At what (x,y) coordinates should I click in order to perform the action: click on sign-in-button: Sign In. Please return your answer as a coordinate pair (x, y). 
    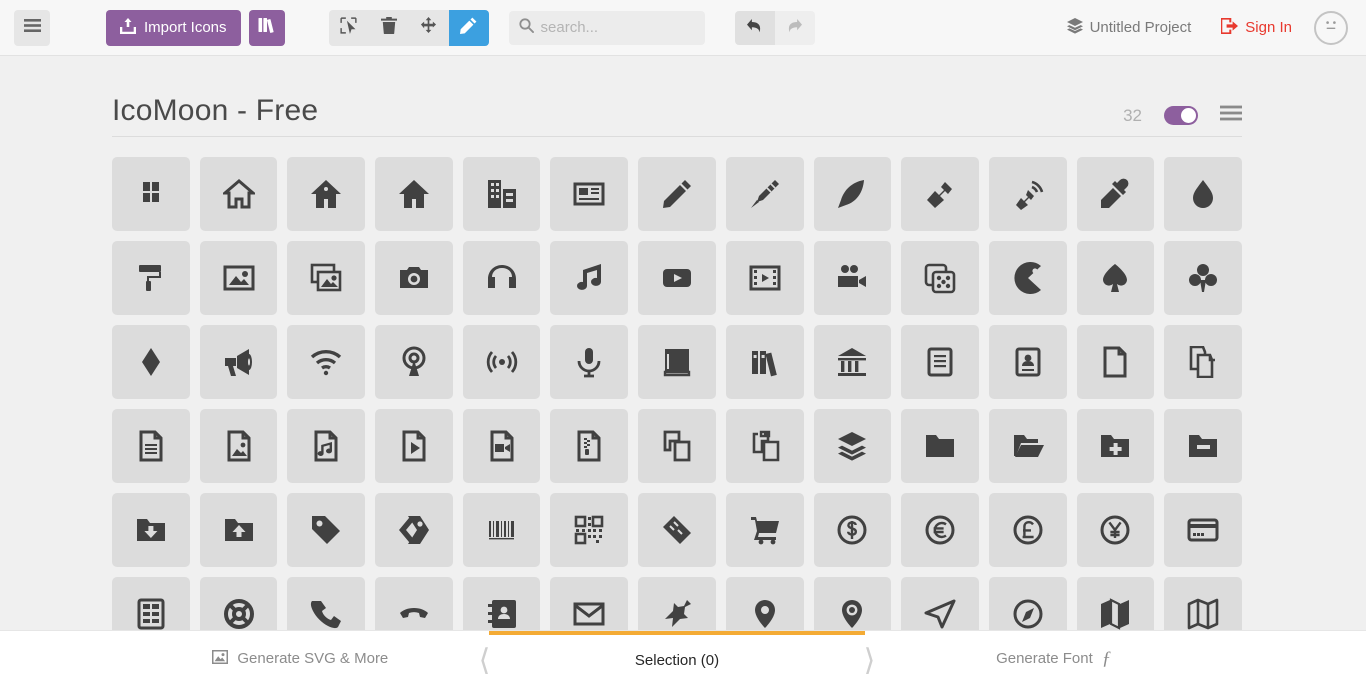
    Looking at the image, I should click on (1256, 27).